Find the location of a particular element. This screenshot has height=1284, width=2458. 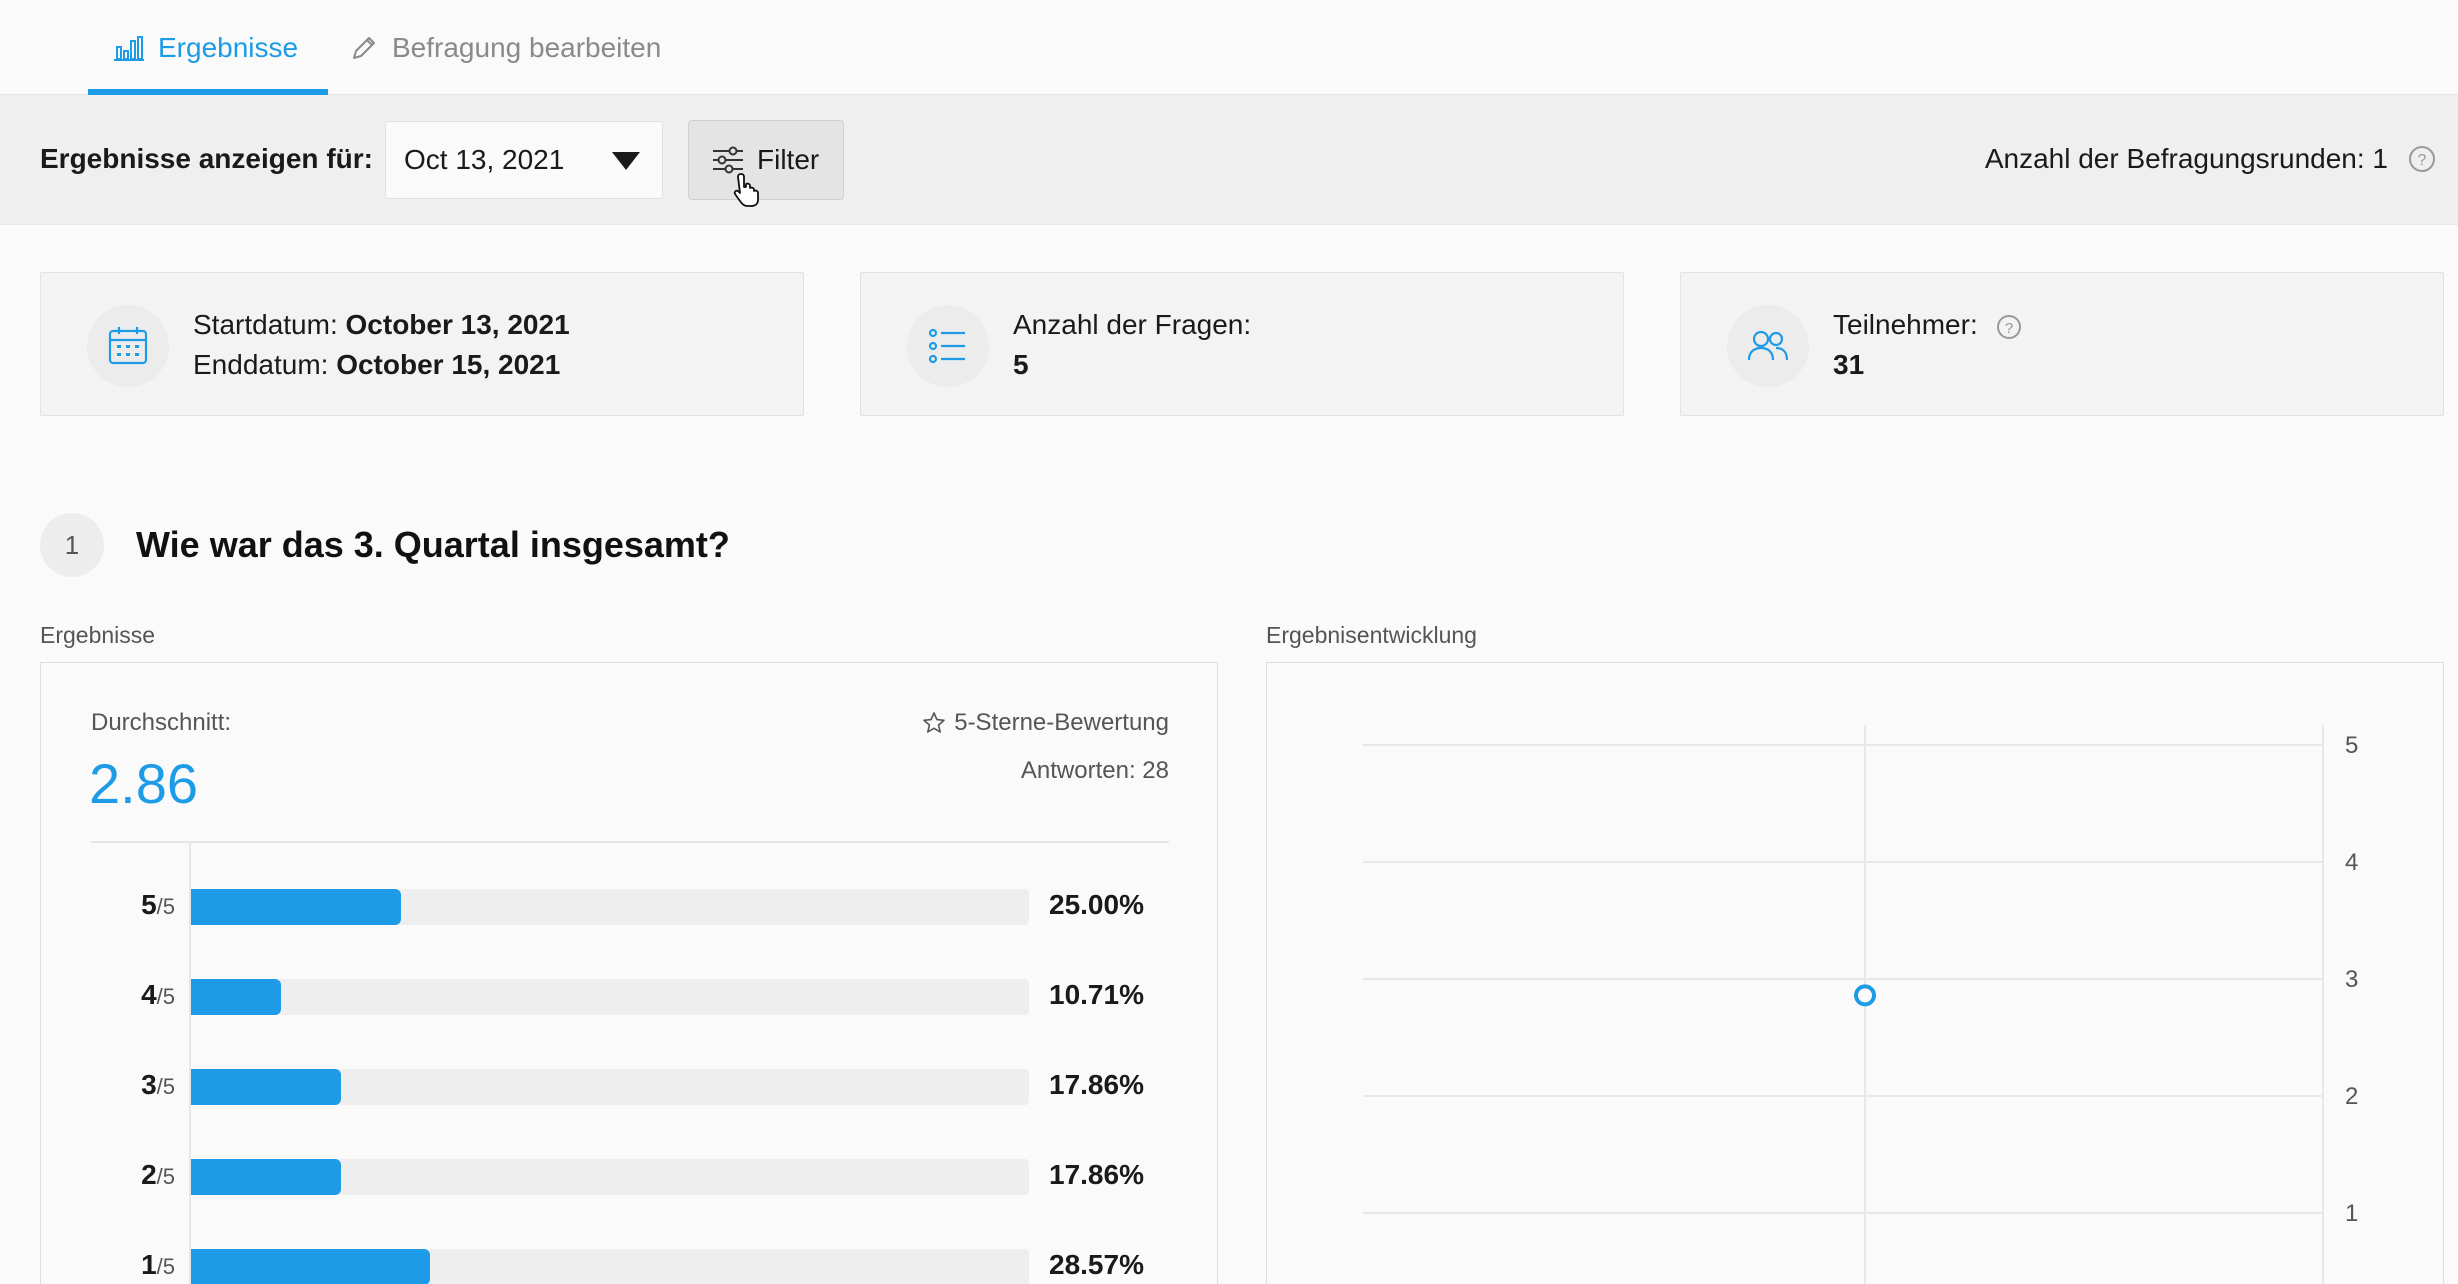

star-icon is located at coordinates (934, 722).